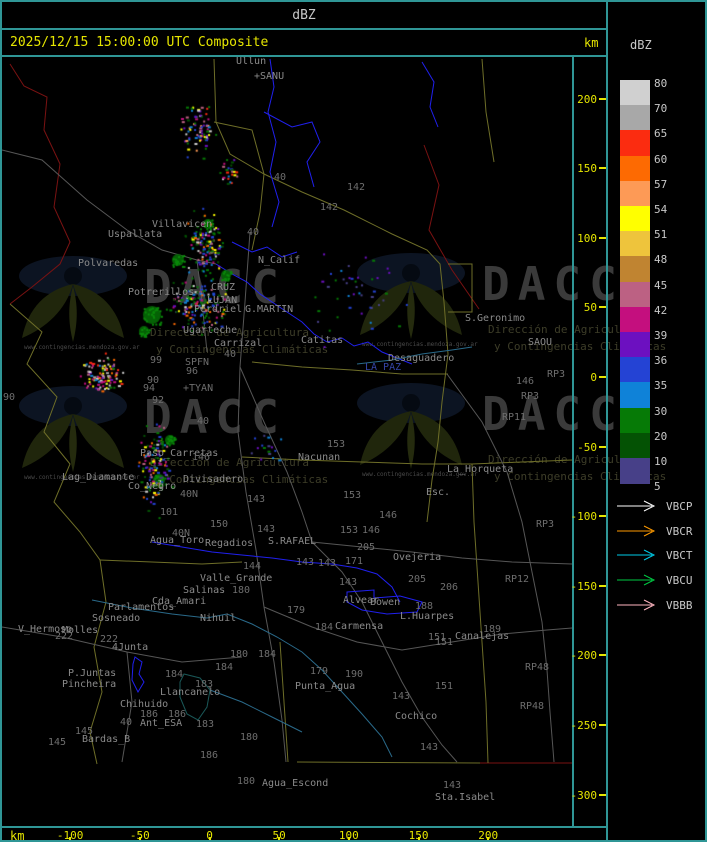 This screenshot has height=842, width=707. I want to click on km-unit-top: km, so click(591, 43).